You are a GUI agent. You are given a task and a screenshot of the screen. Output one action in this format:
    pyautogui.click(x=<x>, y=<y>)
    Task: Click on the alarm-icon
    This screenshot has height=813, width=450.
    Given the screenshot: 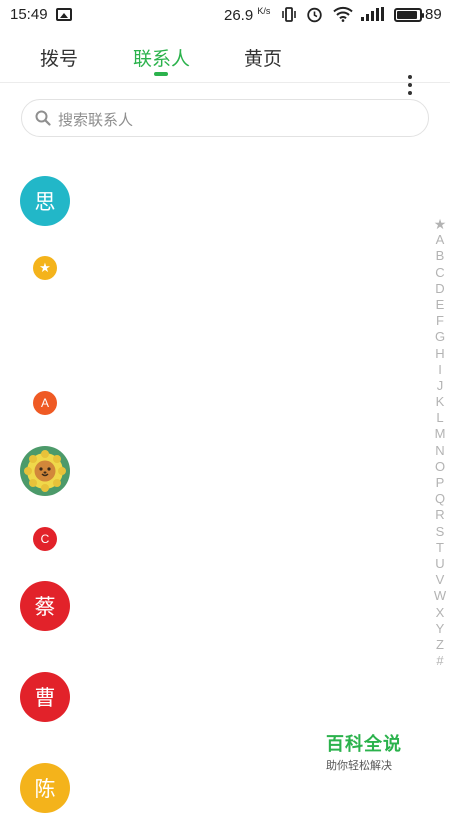 What is the action you would take?
    pyautogui.click(x=314, y=15)
    